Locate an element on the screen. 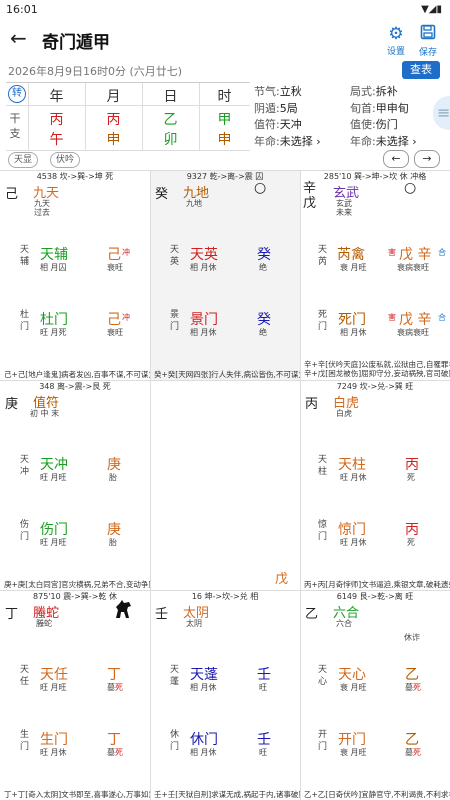  palace-door-stem: 壬 is located at coordinates (264, 740).